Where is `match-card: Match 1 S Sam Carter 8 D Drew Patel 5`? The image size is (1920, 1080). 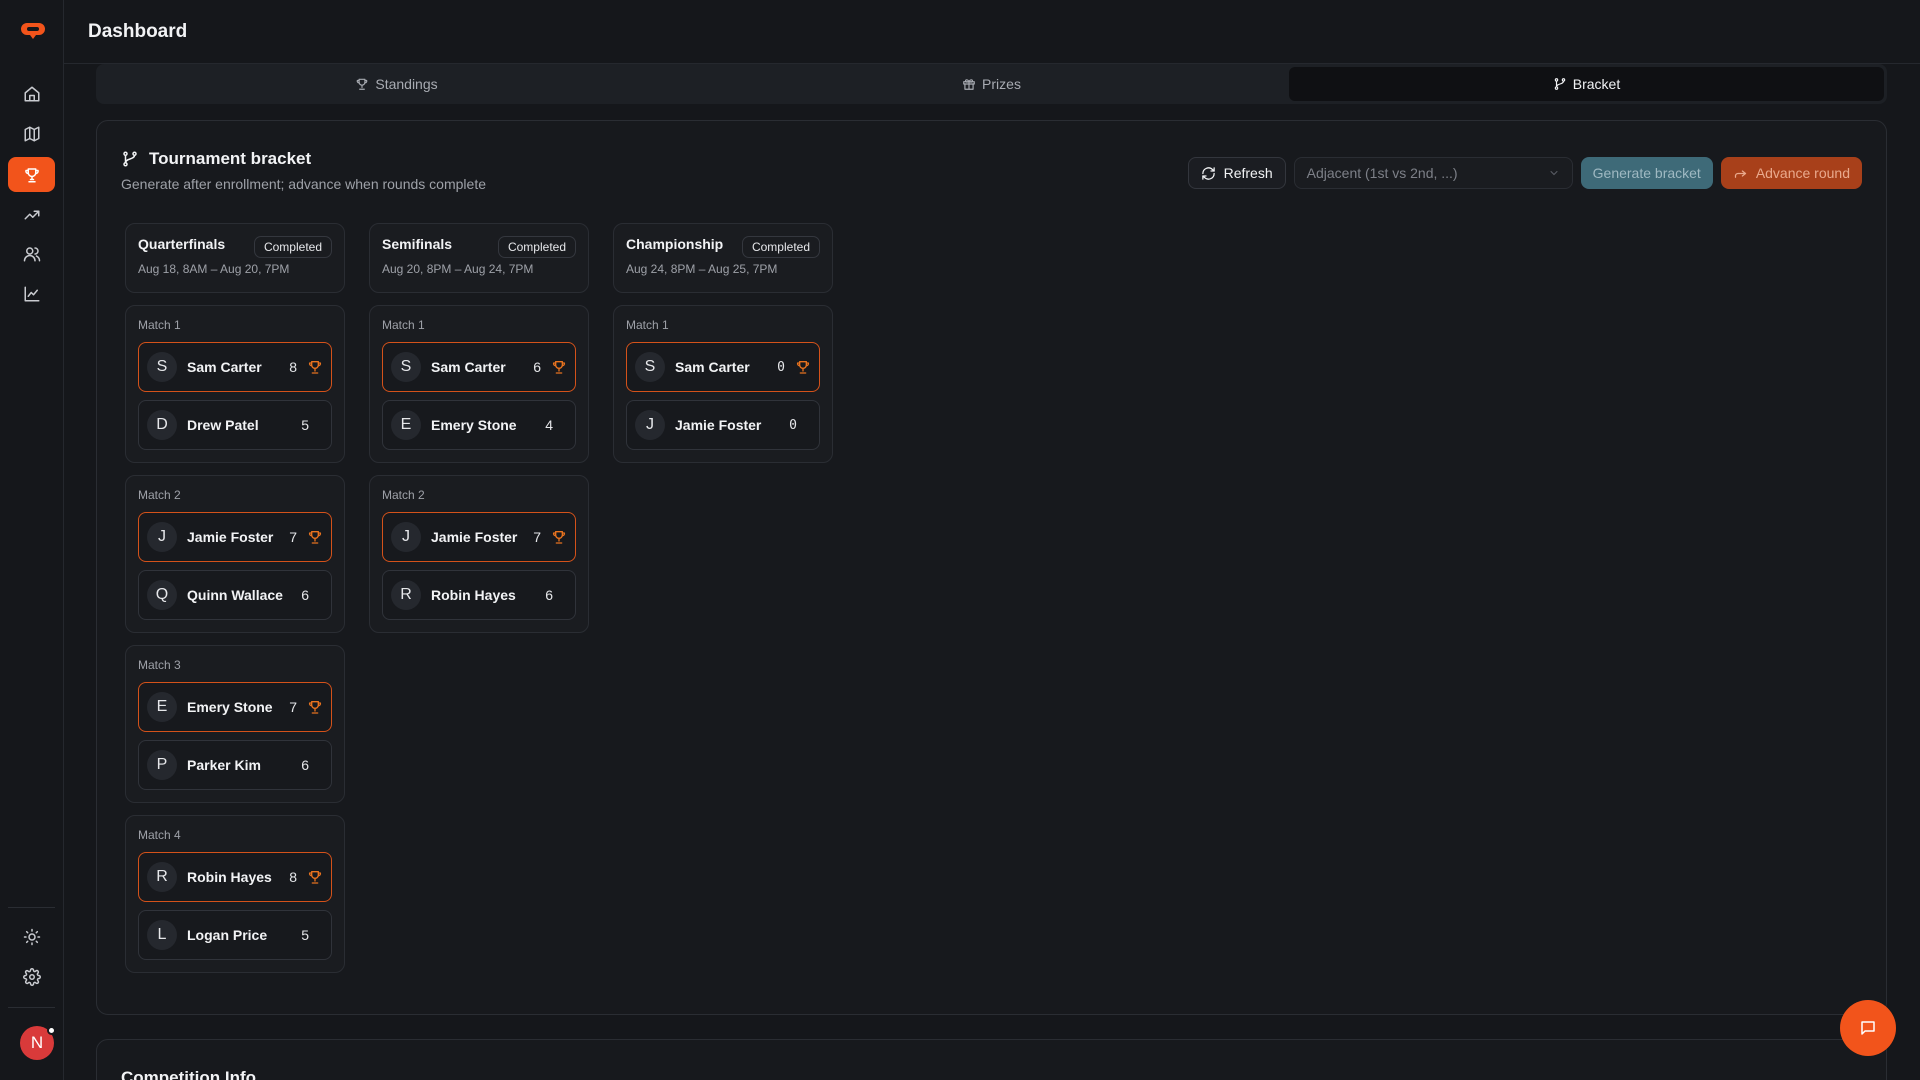 match-card: Match 1 S Sam Carter 8 D Drew Patel 5 is located at coordinates (235, 384).